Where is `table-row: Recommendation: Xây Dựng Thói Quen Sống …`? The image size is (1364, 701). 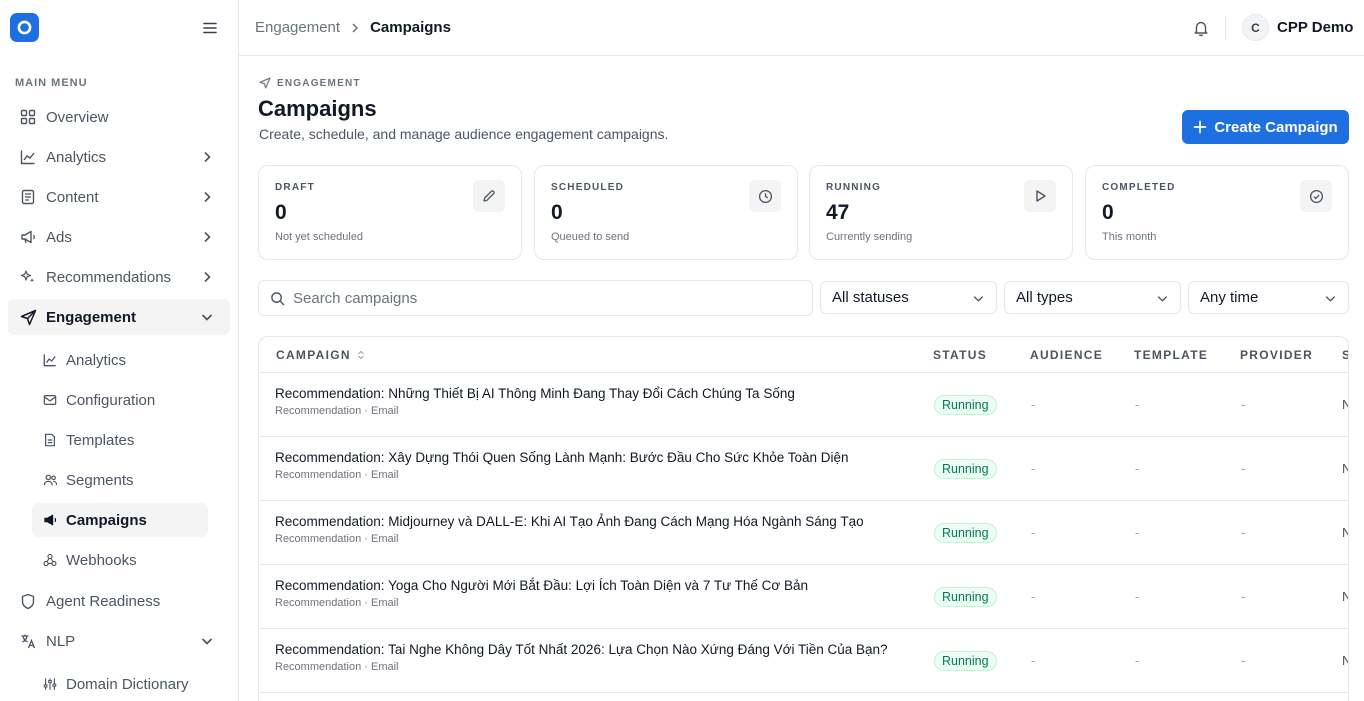 table-row: Recommendation: Xây Dựng Thói Quen Sống … is located at coordinates (803, 469).